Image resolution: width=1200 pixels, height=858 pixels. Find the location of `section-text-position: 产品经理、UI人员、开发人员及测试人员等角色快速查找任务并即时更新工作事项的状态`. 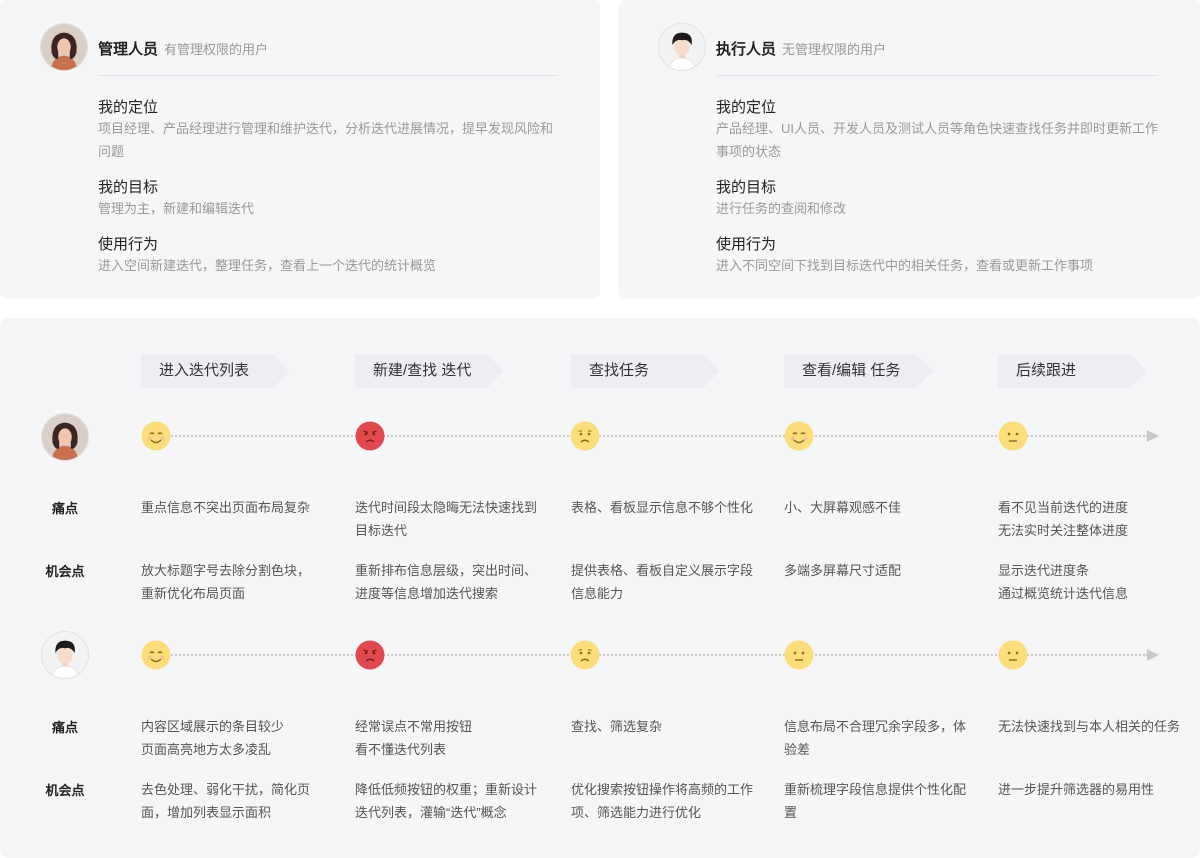

section-text-position: 产品经理、UI人员、开发人员及测试人员等角色快速查找任务并即时更新工作事项的状态 is located at coordinates (937, 140).